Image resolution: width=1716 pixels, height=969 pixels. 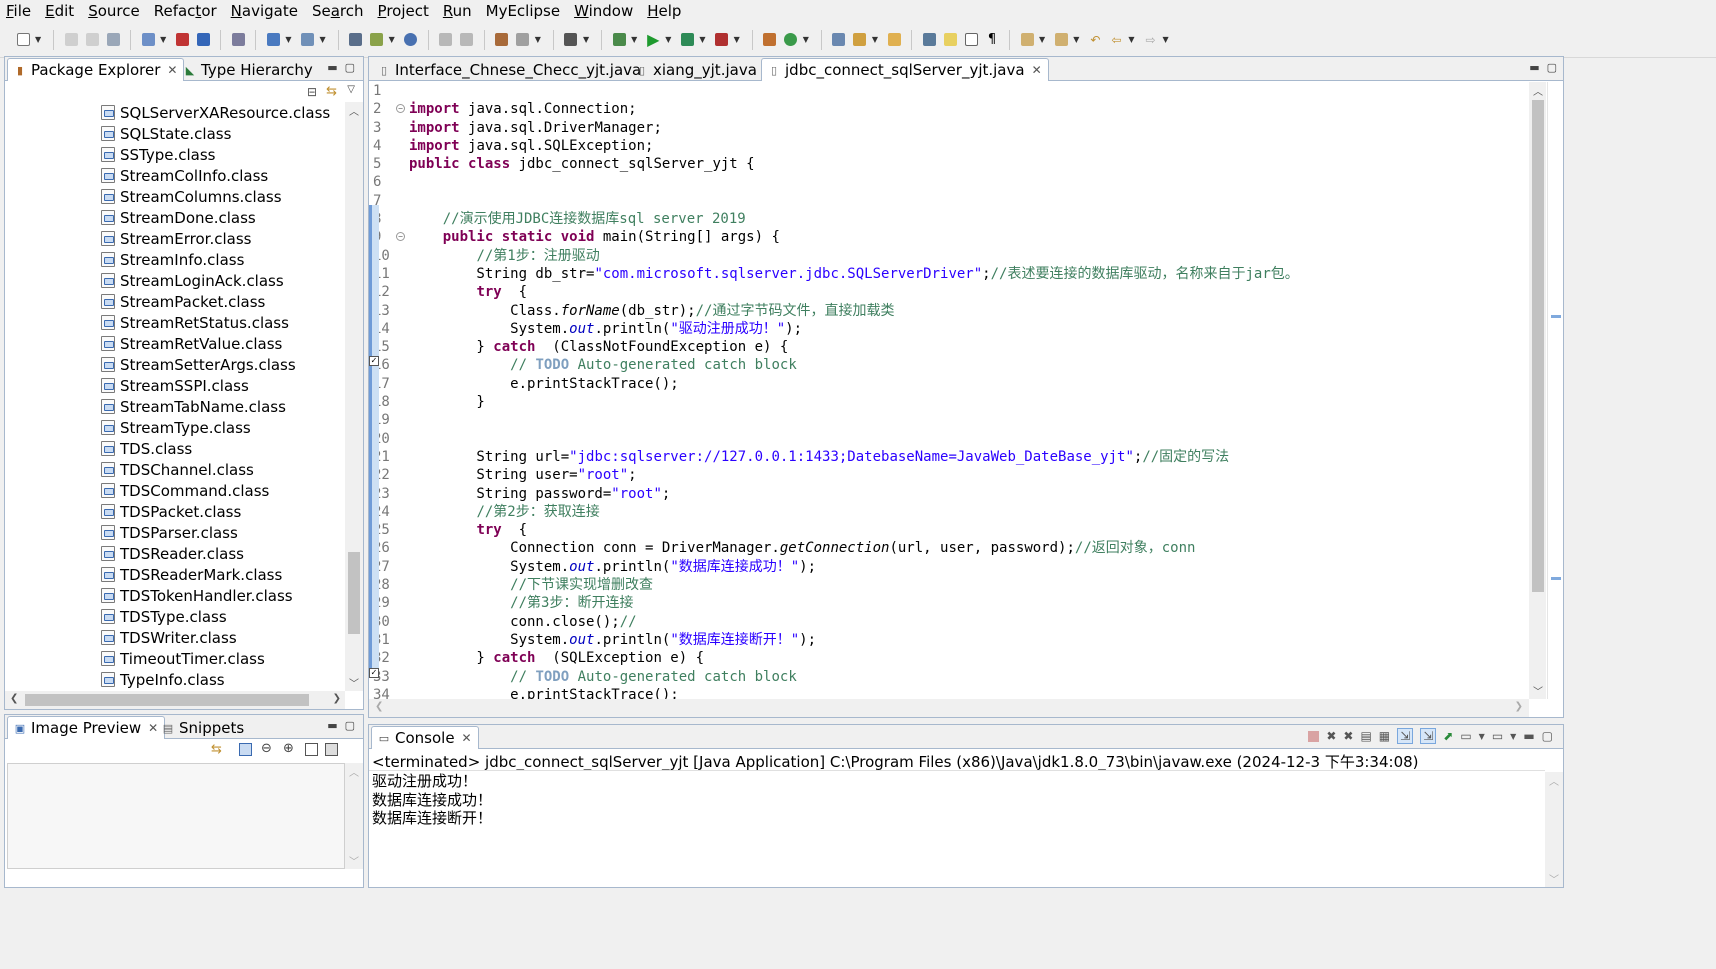 What do you see at coordinates (770, 40) in the screenshot?
I see `new-java-project-icon` at bounding box center [770, 40].